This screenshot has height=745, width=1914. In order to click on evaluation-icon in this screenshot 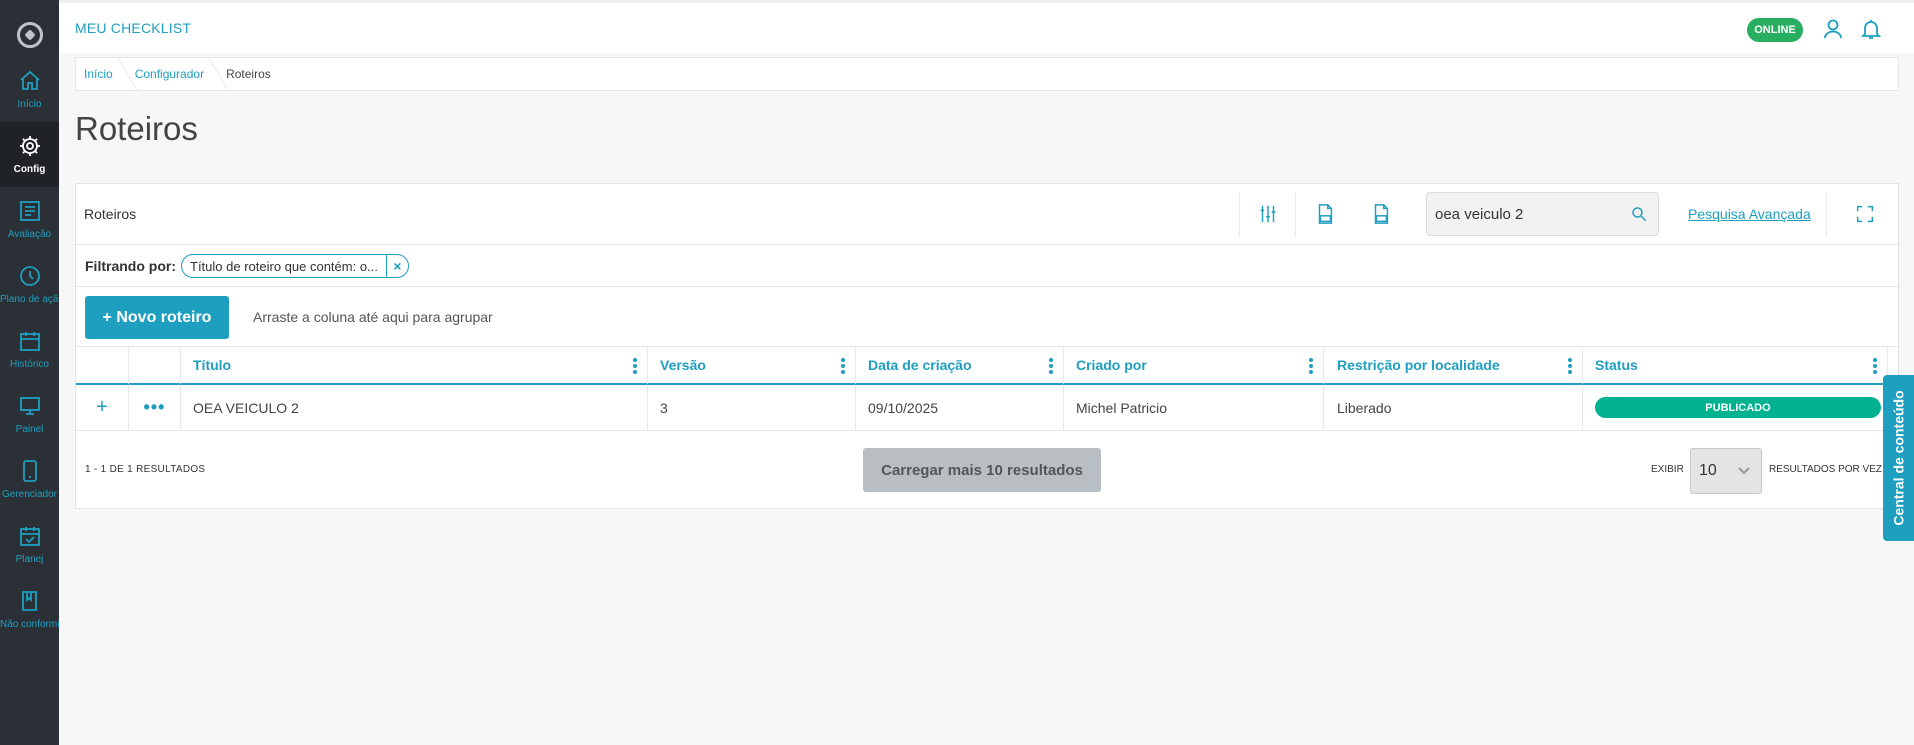, I will do `click(29, 211)`.